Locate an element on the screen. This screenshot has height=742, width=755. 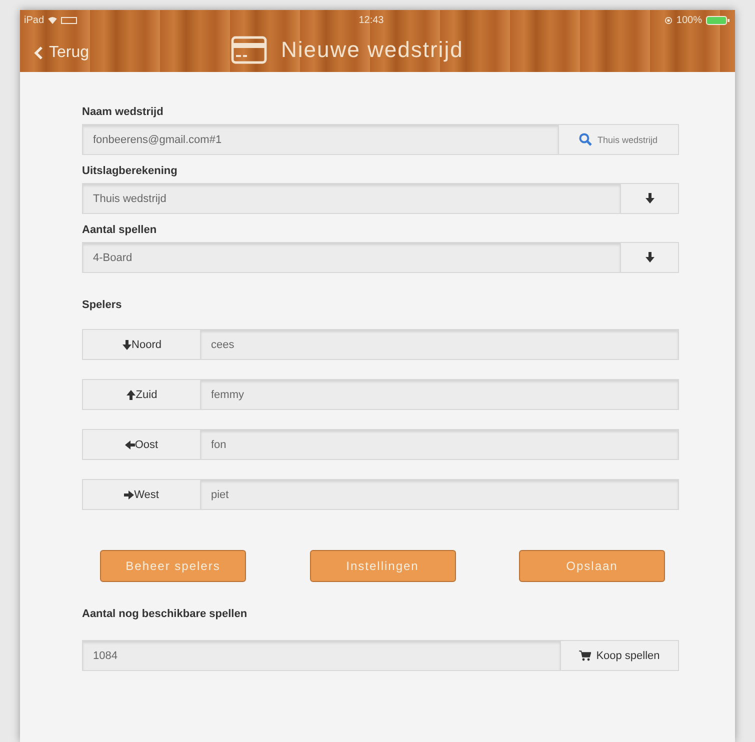
cart-icon is located at coordinates (585, 655).